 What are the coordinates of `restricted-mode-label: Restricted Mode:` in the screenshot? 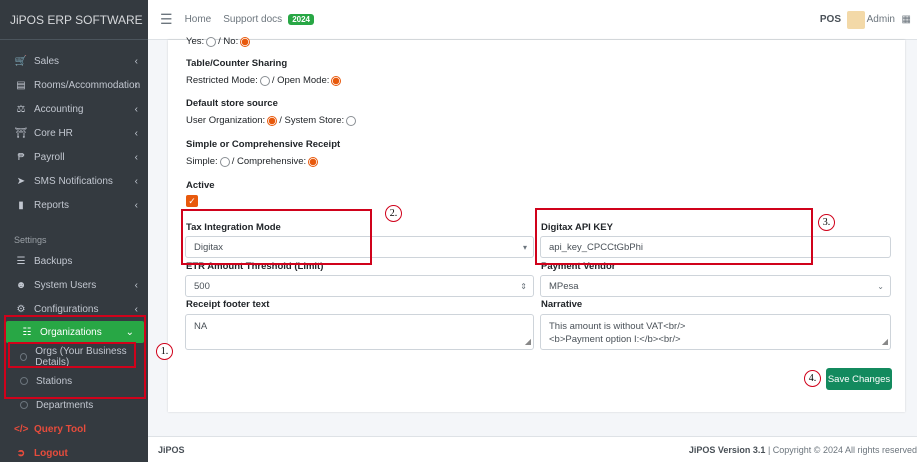 It's located at (222, 80).